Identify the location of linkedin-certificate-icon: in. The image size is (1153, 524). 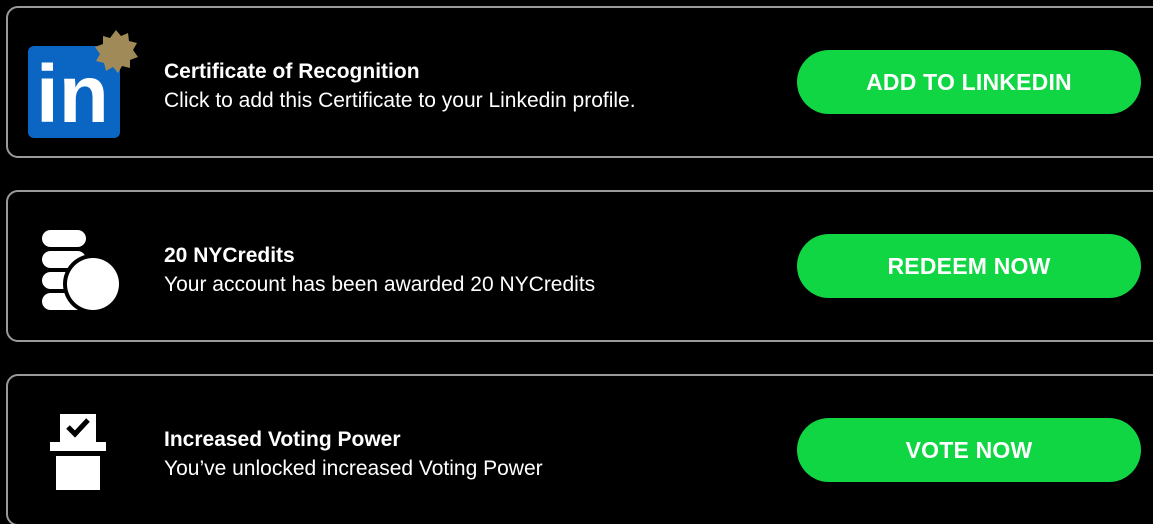
(83, 85).